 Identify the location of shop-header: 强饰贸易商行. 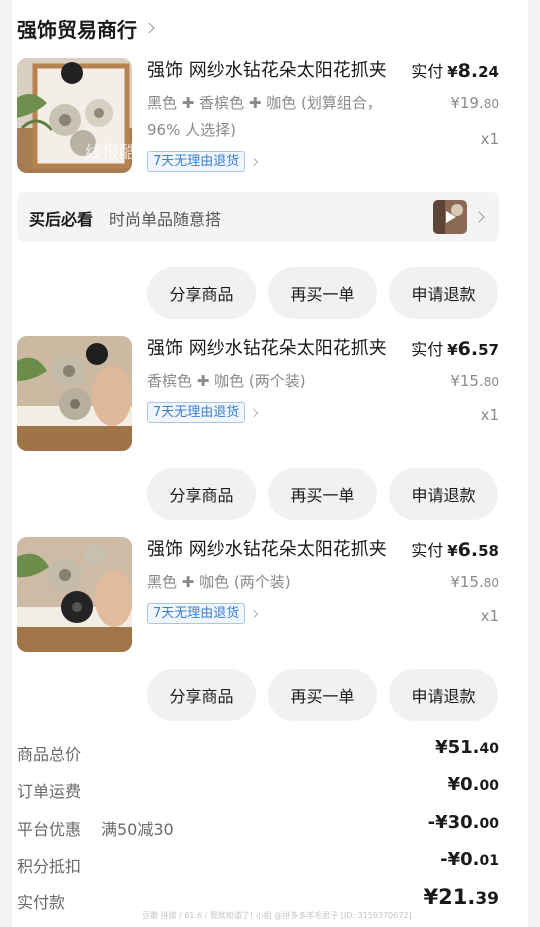
(86, 28).